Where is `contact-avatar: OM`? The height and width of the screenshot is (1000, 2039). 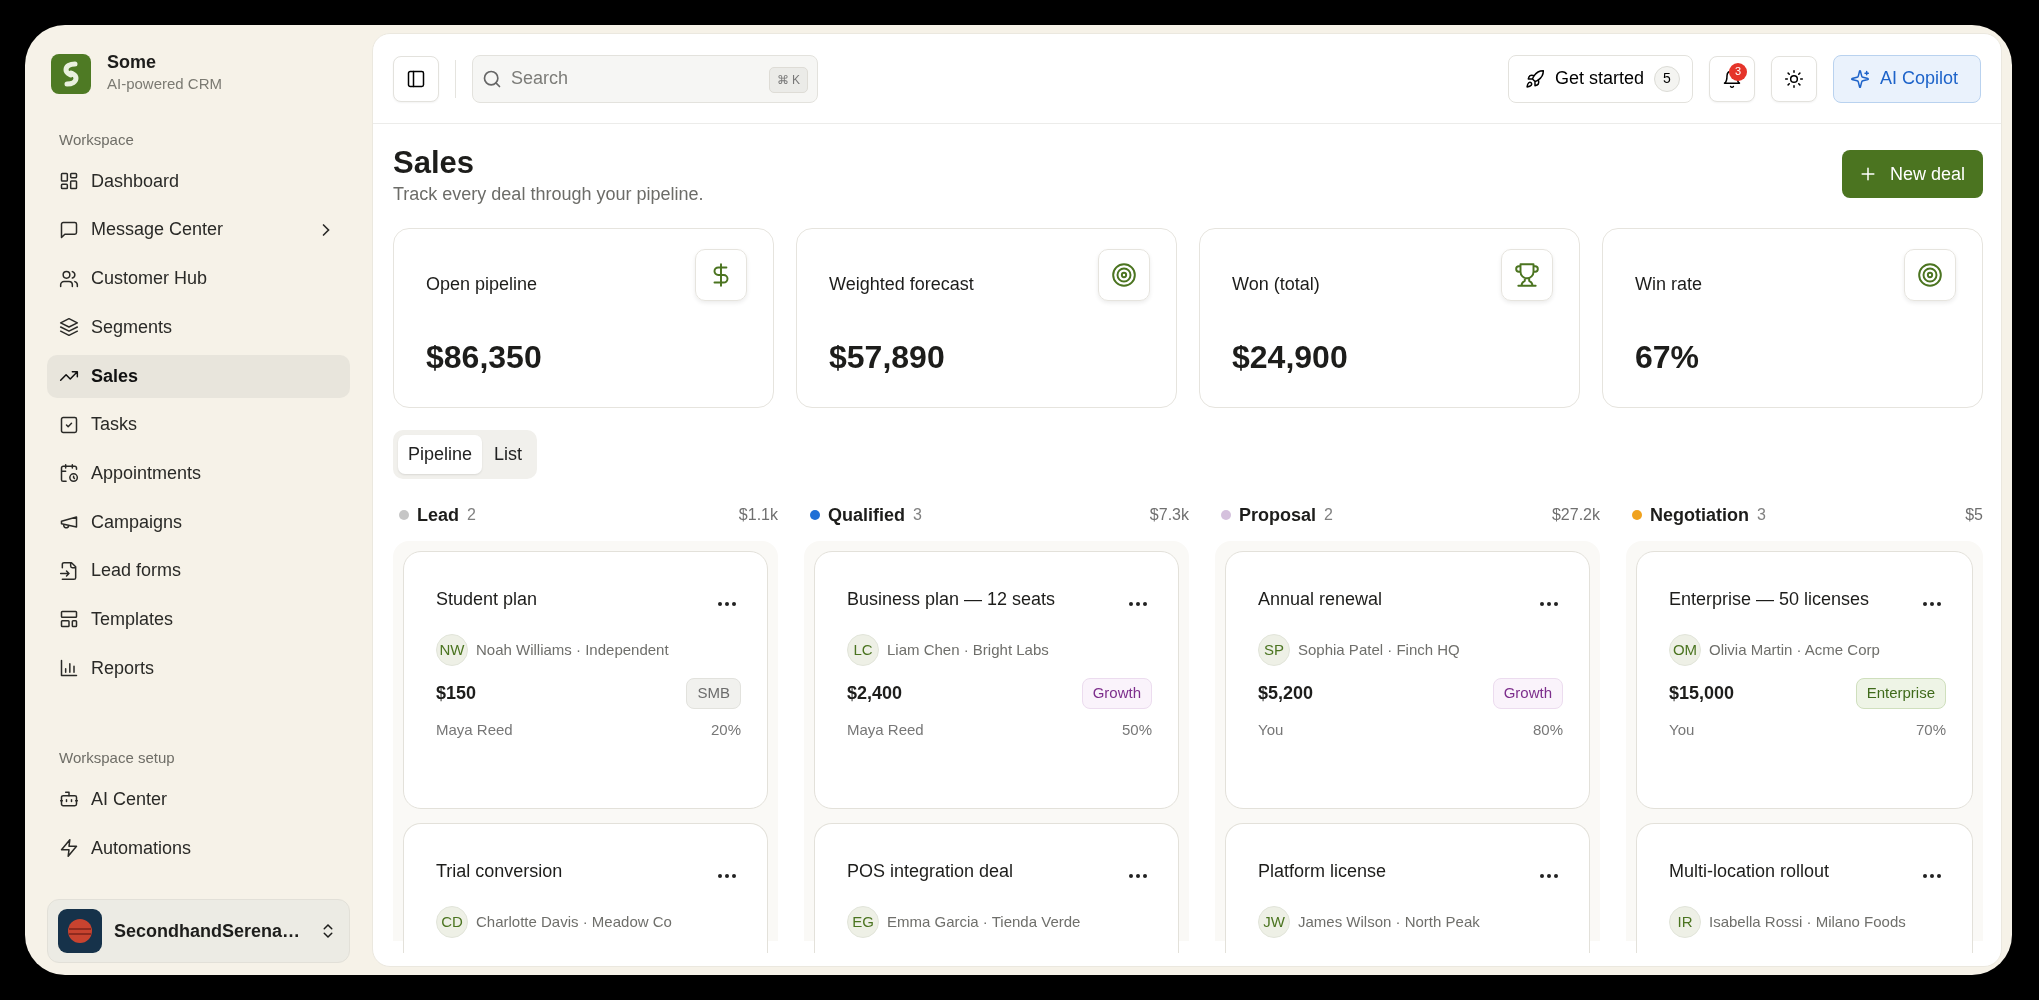
contact-avatar: OM is located at coordinates (1685, 650).